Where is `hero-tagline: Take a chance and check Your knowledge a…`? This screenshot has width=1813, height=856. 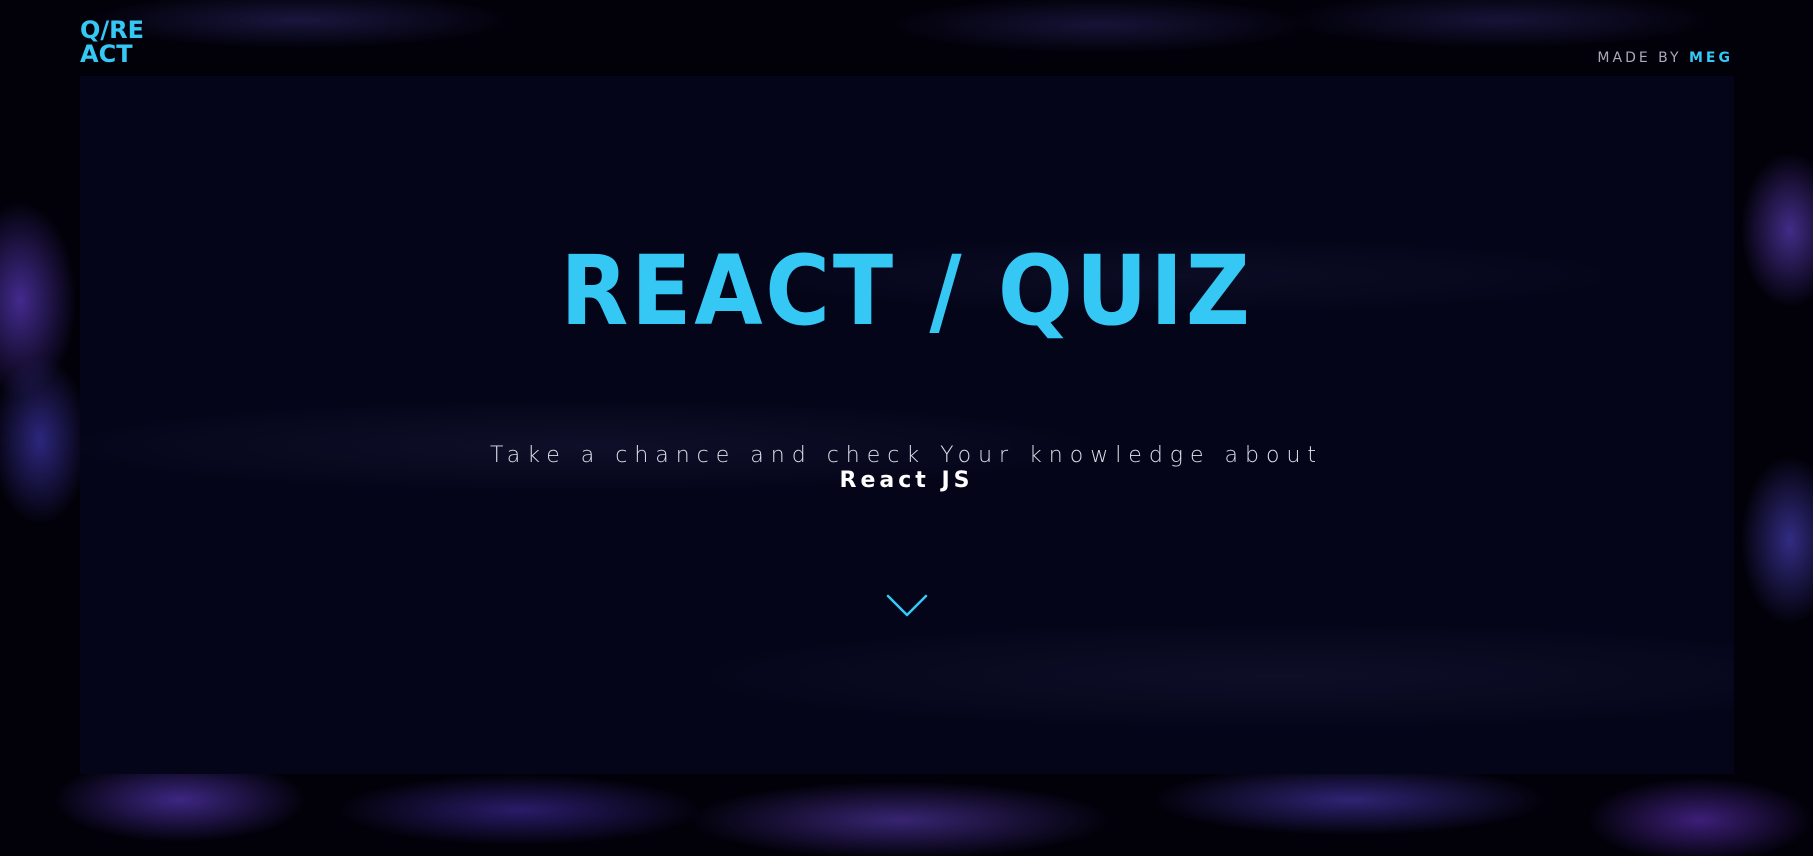
hero-tagline: Take a chance and check Your knowledge a… is located at coordinates (906, 455).